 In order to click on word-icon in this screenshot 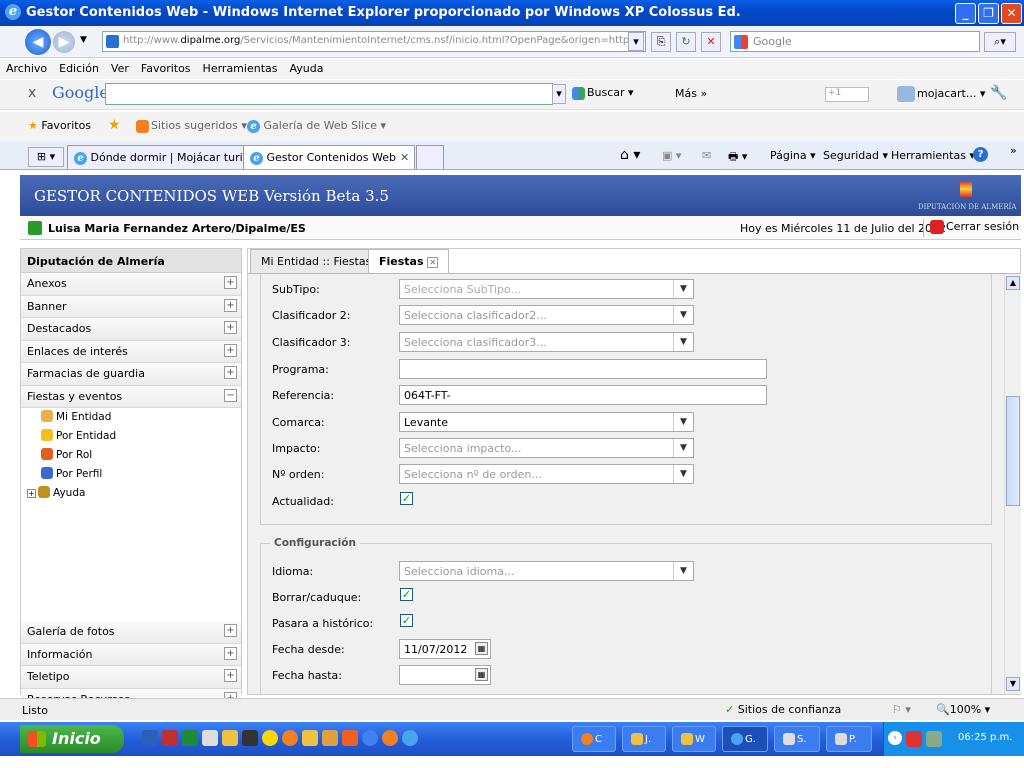, I will do `click(150, 738)`.